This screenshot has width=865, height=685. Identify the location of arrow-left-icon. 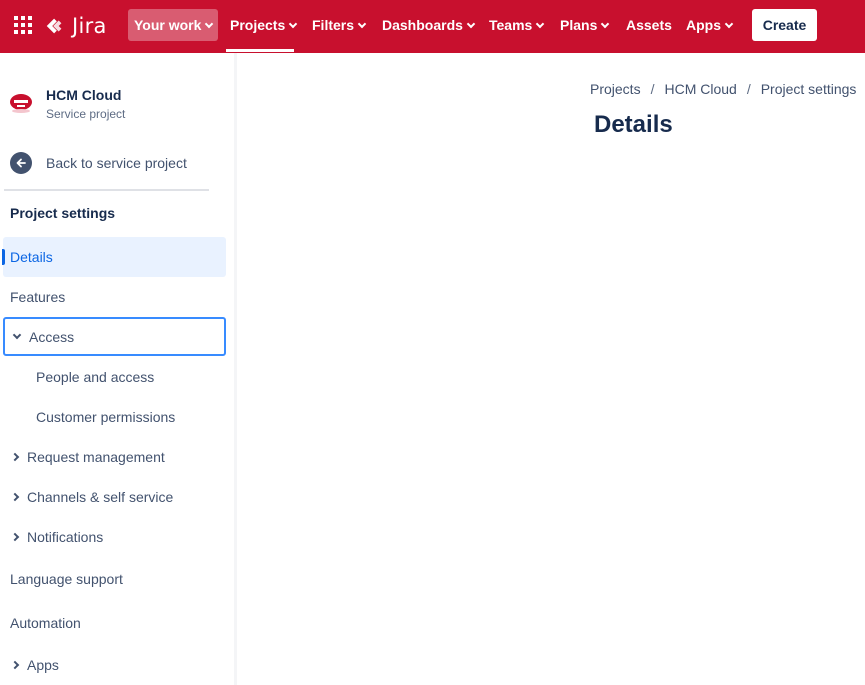
(21, 163).